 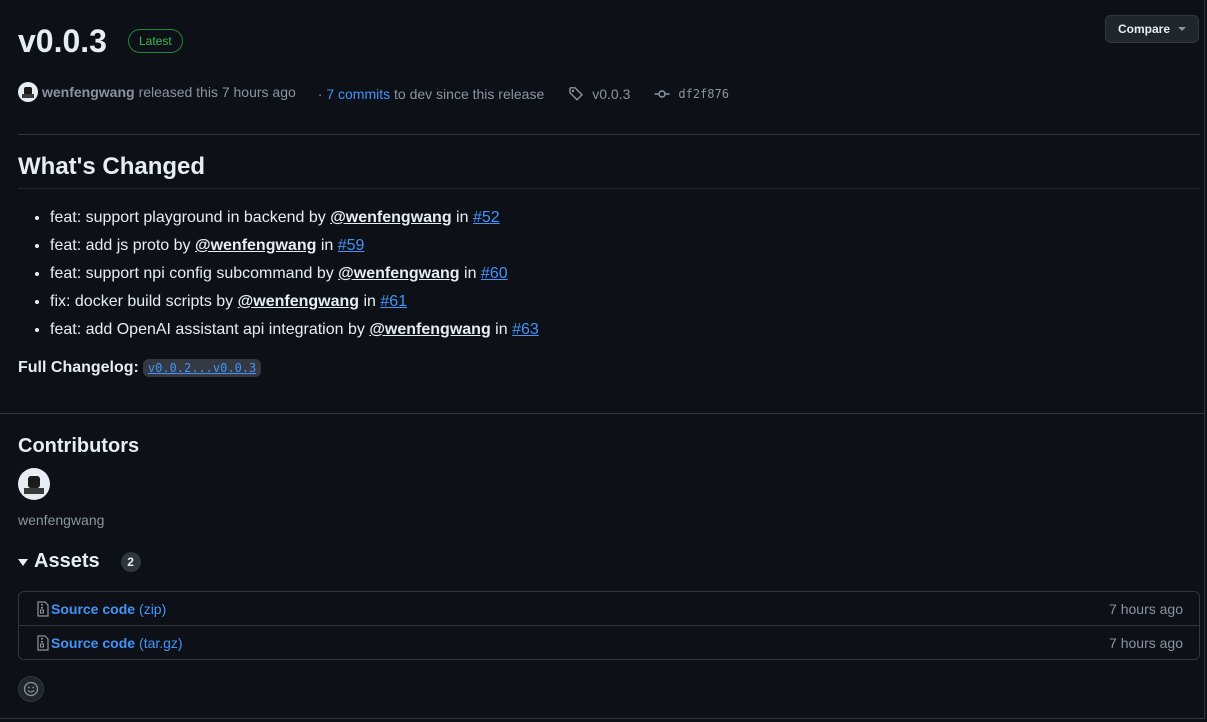 What do you see at coordinates (78, 367) in the screenshot?
I see `changelog-label: Full Changelog:` at bounding box center [78, 367].